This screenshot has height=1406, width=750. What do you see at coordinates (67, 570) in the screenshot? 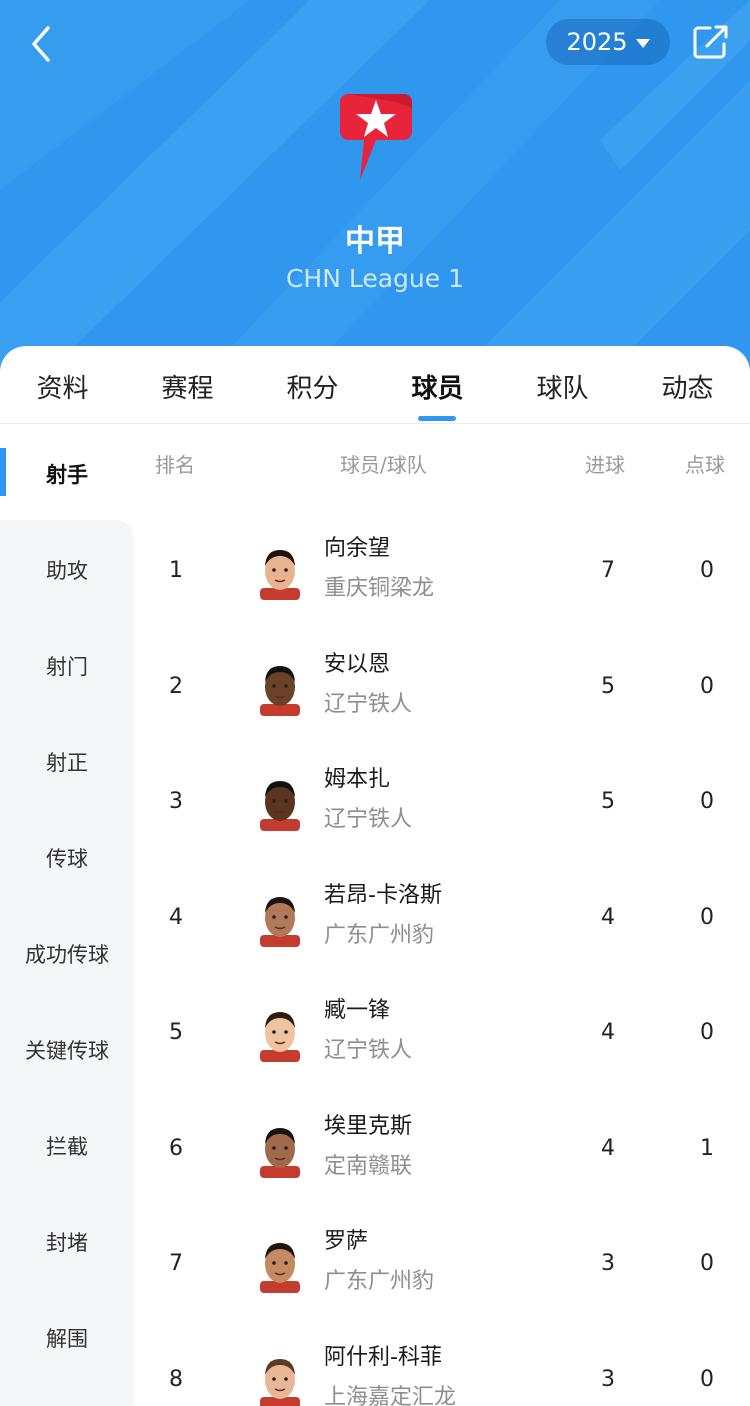
I see `sidebar-item-assists: 助攻` at bounding box center [67, 570].